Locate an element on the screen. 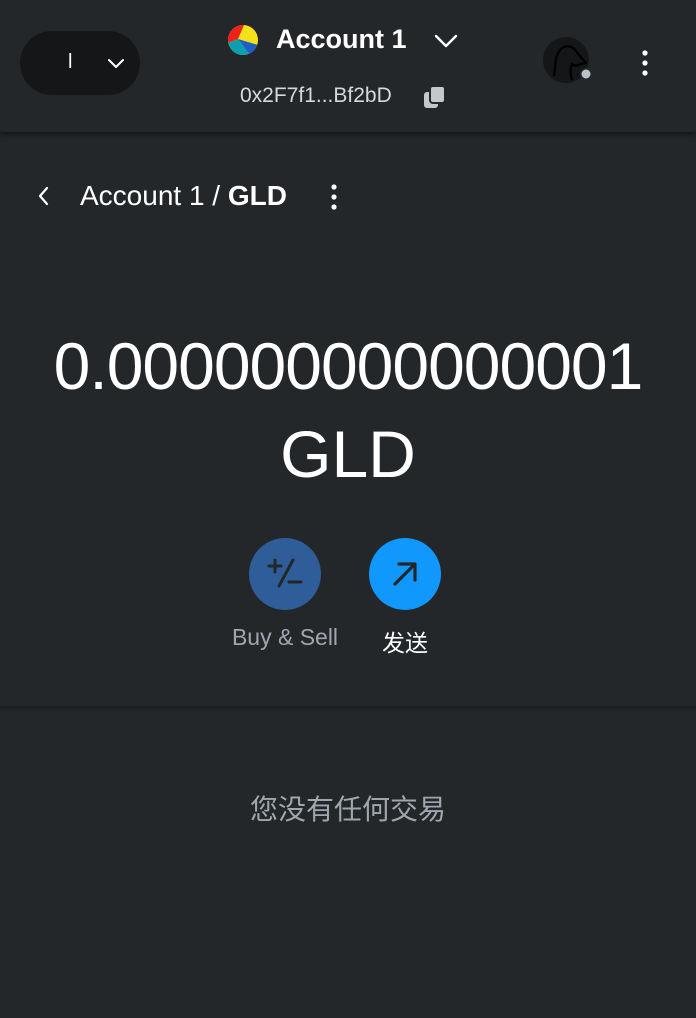 This screenshot has height=1018, width=696. chevron-left-icon is located at coordinates (44, 196).